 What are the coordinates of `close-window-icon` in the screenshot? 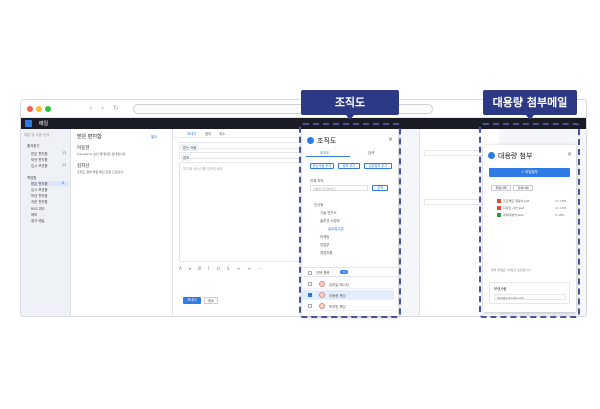 It's located at (30, 109).